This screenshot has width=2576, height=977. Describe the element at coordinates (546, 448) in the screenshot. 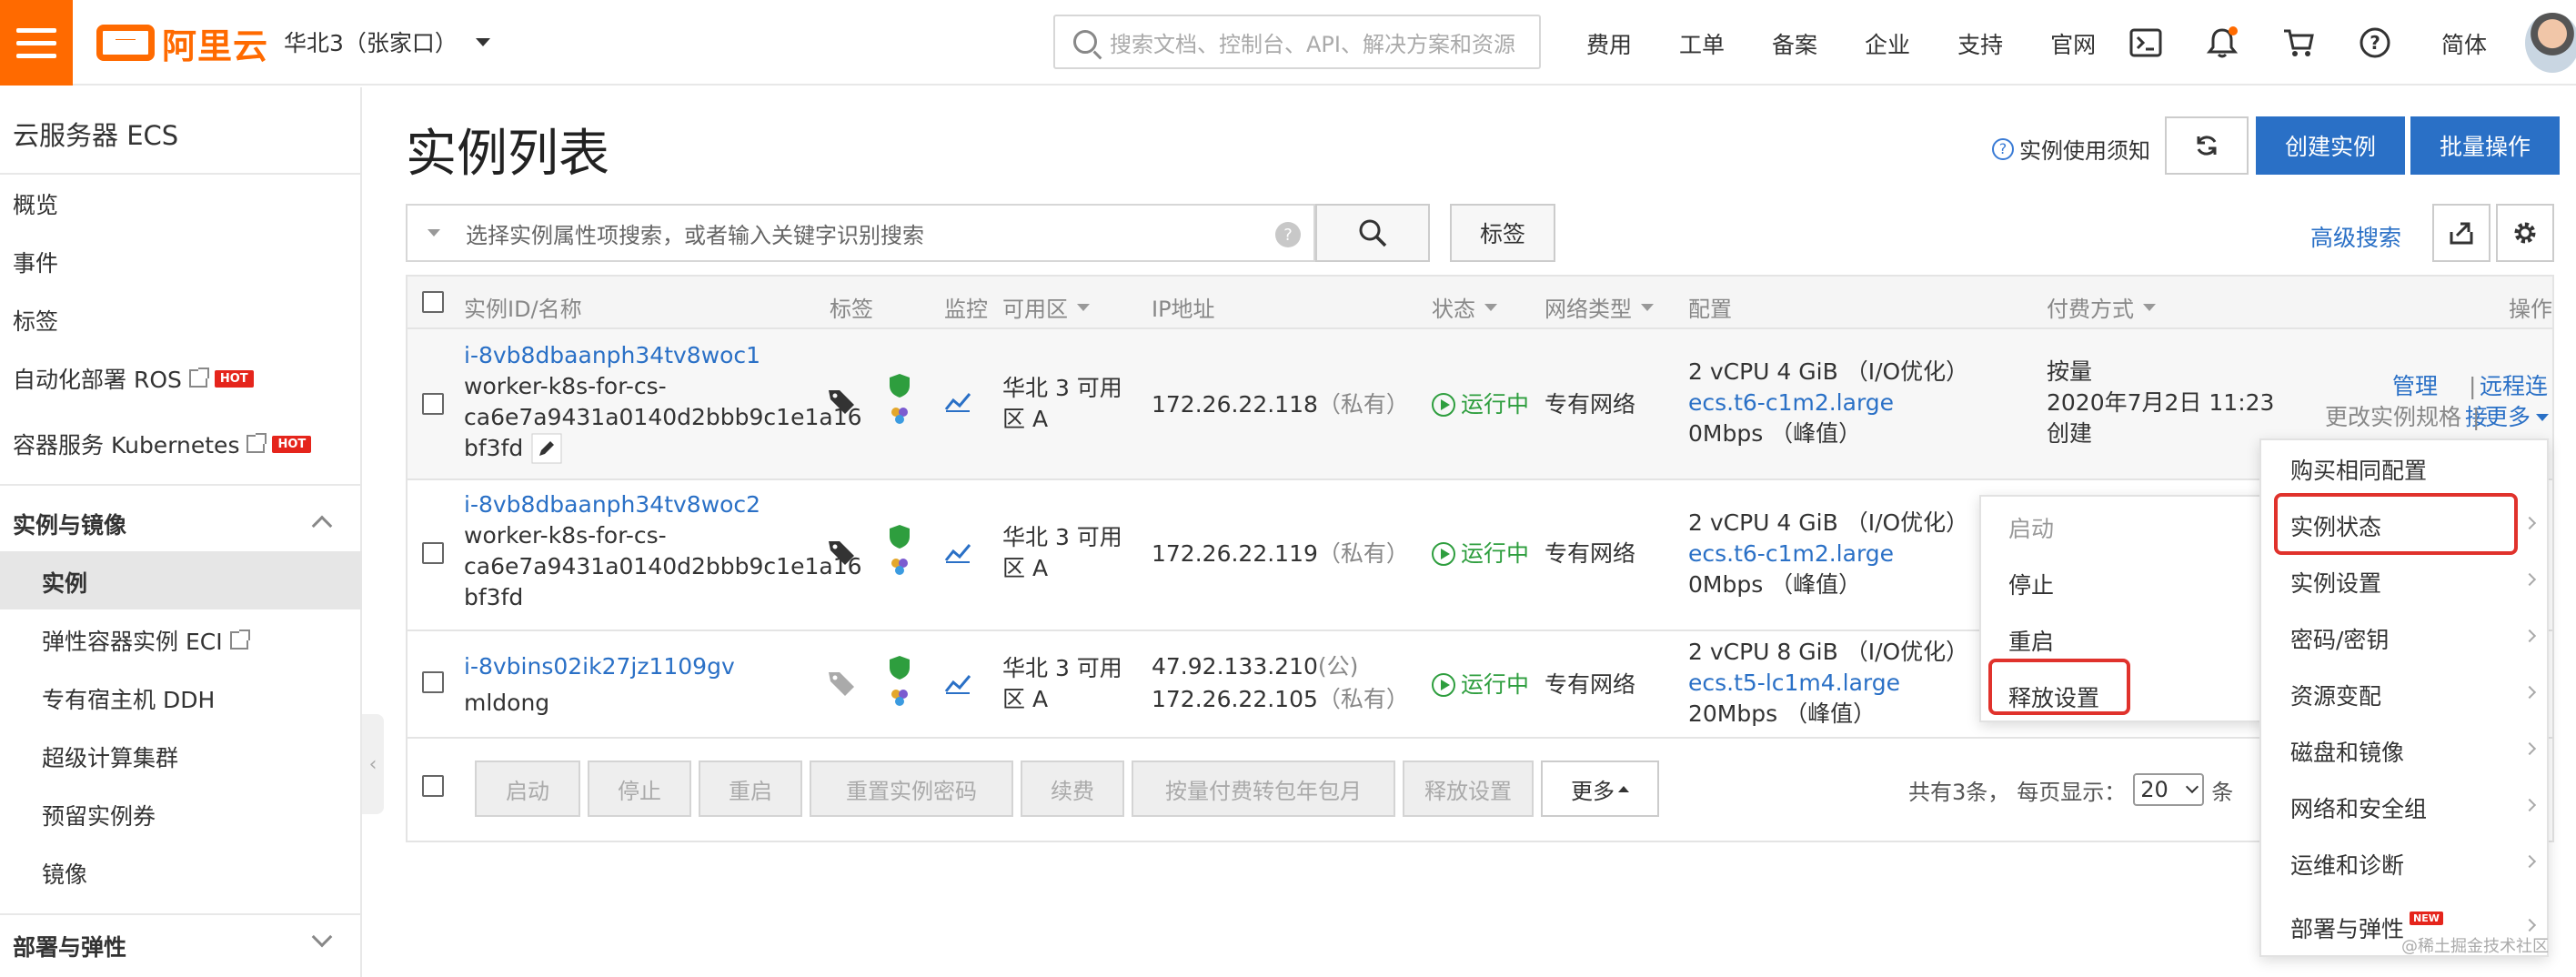

I see `edit-icon` at that location.